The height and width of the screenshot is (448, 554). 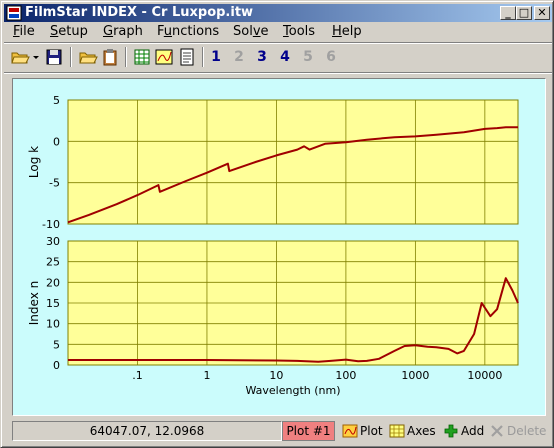 I want to click on menu-setup: Setup, so click(x=69, y=31).